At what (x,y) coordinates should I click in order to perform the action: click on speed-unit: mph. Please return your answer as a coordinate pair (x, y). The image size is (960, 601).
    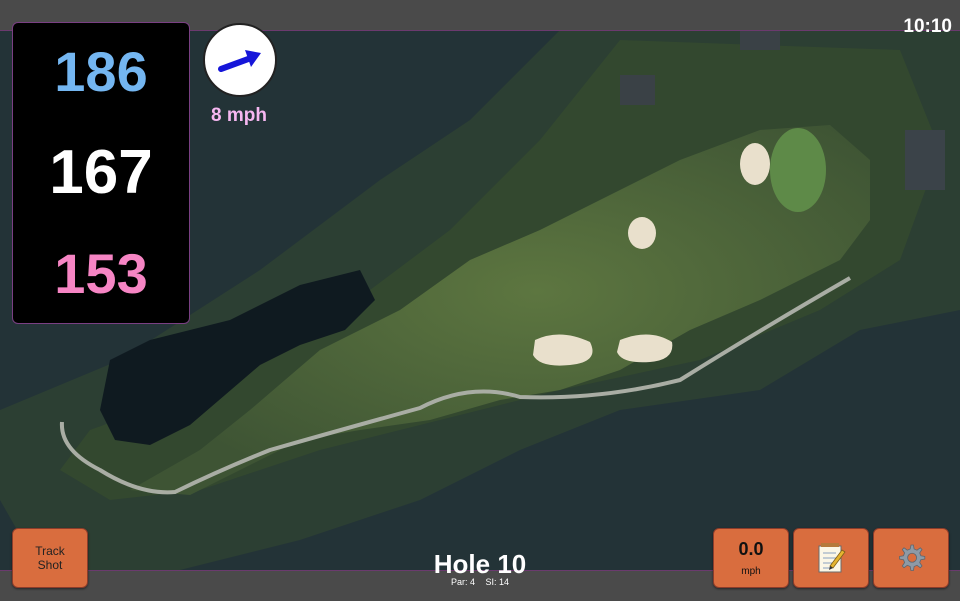
    Looking at the image, I should click on (751, 571).